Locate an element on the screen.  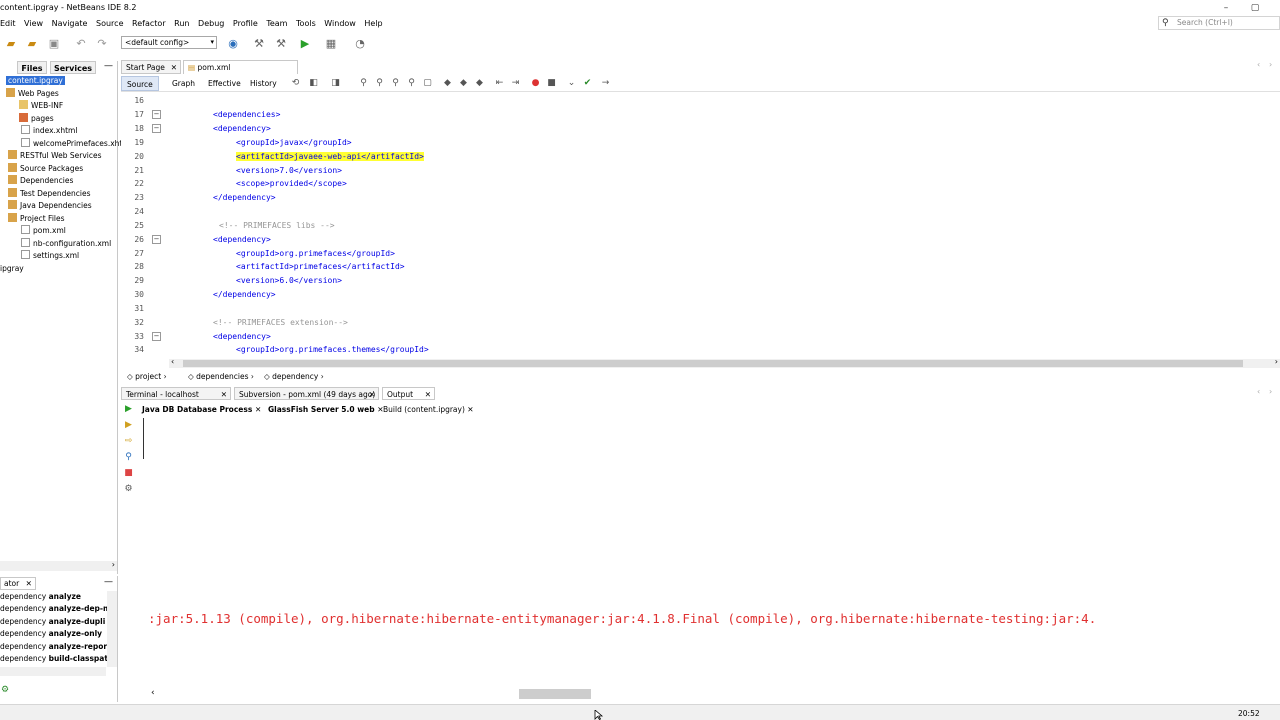
navigator-vscrollbar is located at coordinates (112, 629).